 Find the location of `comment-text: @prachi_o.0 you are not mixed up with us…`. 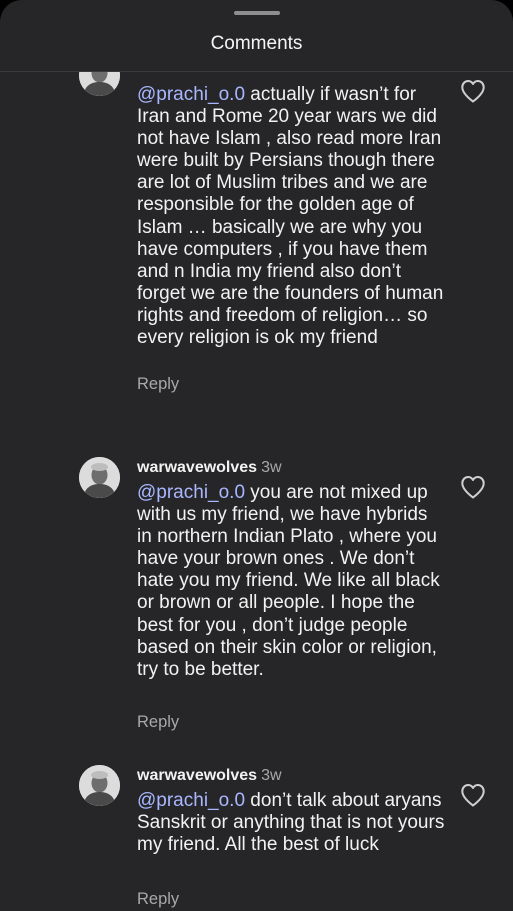

comment-text: @prachi_o.0 you are not mixed up with us… is located at coordinates (292, 581).